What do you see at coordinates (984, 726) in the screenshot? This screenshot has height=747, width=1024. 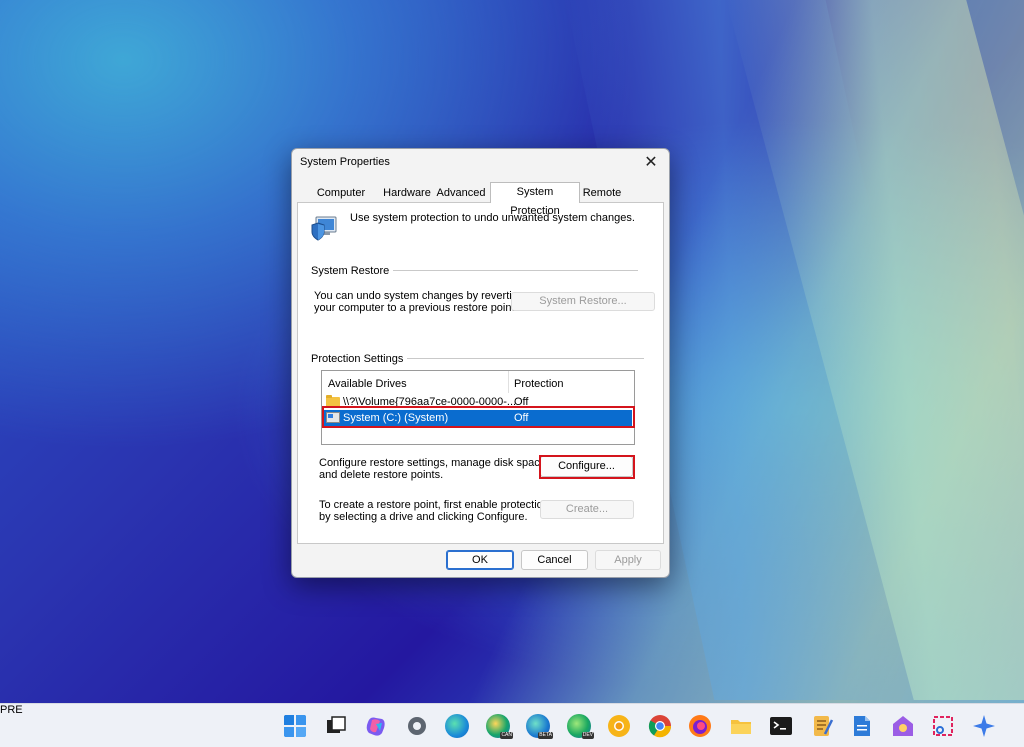 I see `copilot-sparkle-icon` at bounding box center [984, 726].